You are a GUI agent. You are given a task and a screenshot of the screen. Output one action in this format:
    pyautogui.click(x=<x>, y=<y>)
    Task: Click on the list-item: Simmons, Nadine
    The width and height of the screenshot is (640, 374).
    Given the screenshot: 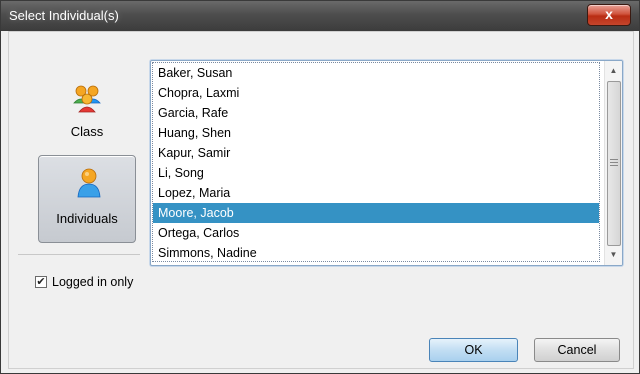 What is the action you would take?
    pyautogui.click(x=376, y=253)
    